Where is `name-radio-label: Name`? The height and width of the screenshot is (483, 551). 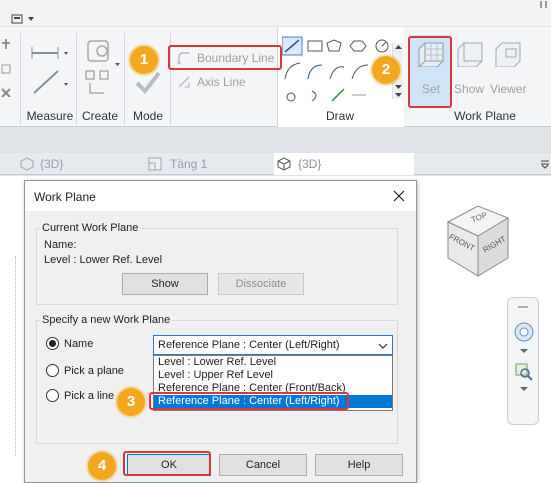
name-radio-label: Name is located at coordinates (79, 344).